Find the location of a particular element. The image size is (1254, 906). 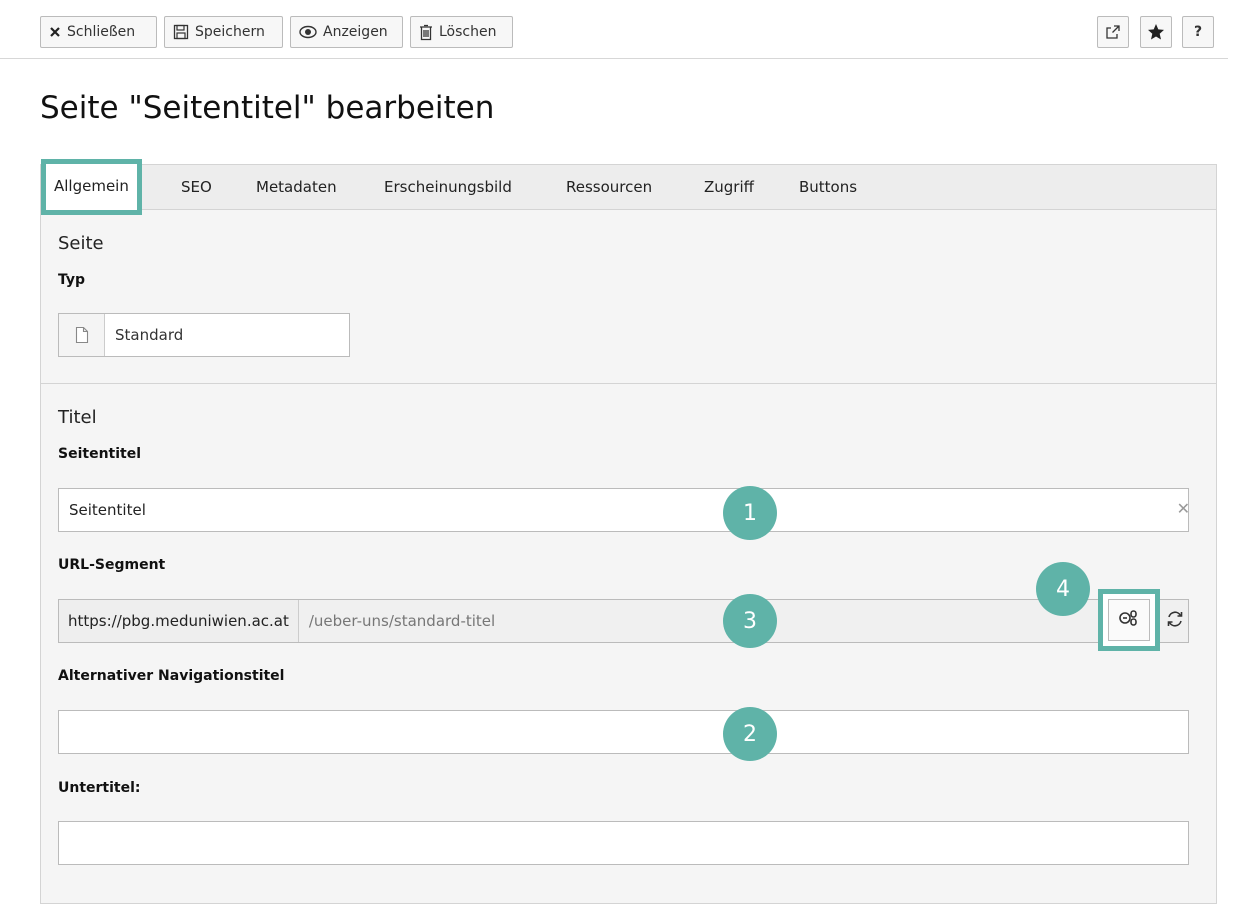

nav-title-input is located at coordinates (623, 732).